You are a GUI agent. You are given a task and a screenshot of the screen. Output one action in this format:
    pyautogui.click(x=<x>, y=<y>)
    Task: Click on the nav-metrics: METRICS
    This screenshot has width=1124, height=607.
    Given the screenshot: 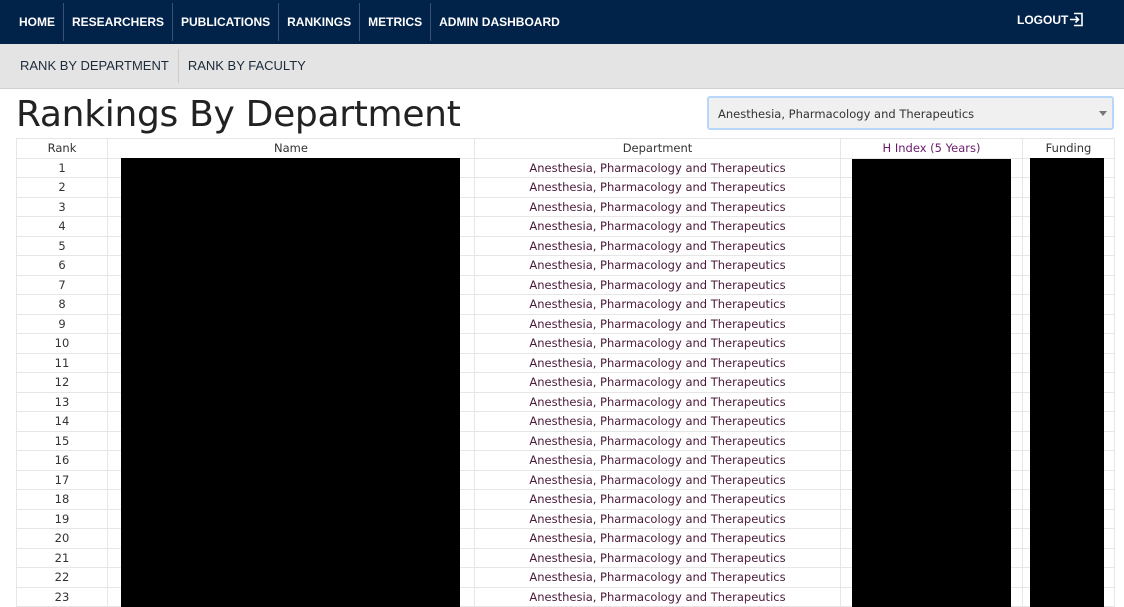 What is the action you would take?
    pyautogui.click(x=396, y=22)
    